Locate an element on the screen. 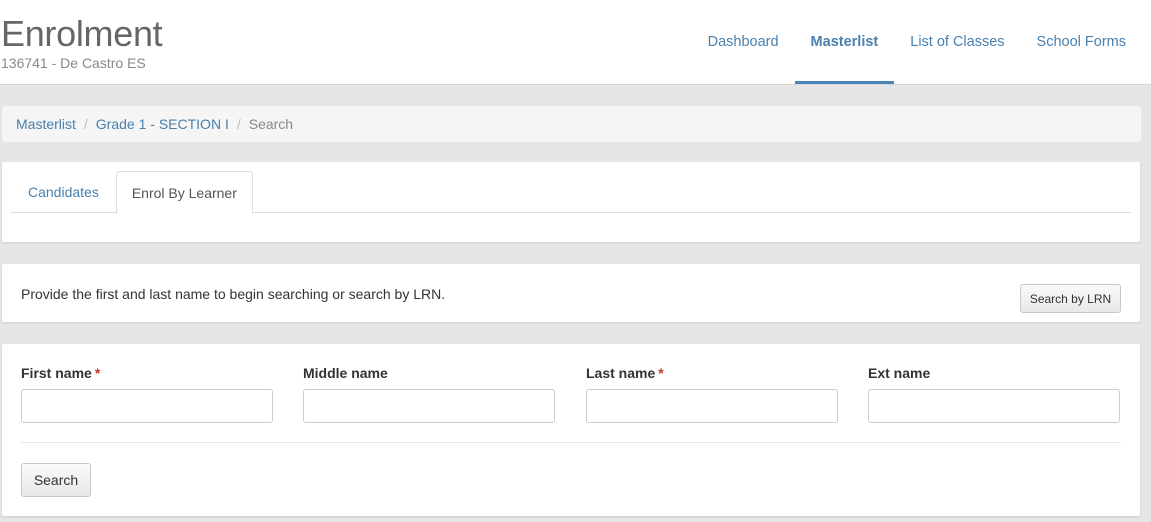 Image resolution: width=1151 pixels, height=522 pixels. first-name-field: First name * is located at coordinates (147, 394).